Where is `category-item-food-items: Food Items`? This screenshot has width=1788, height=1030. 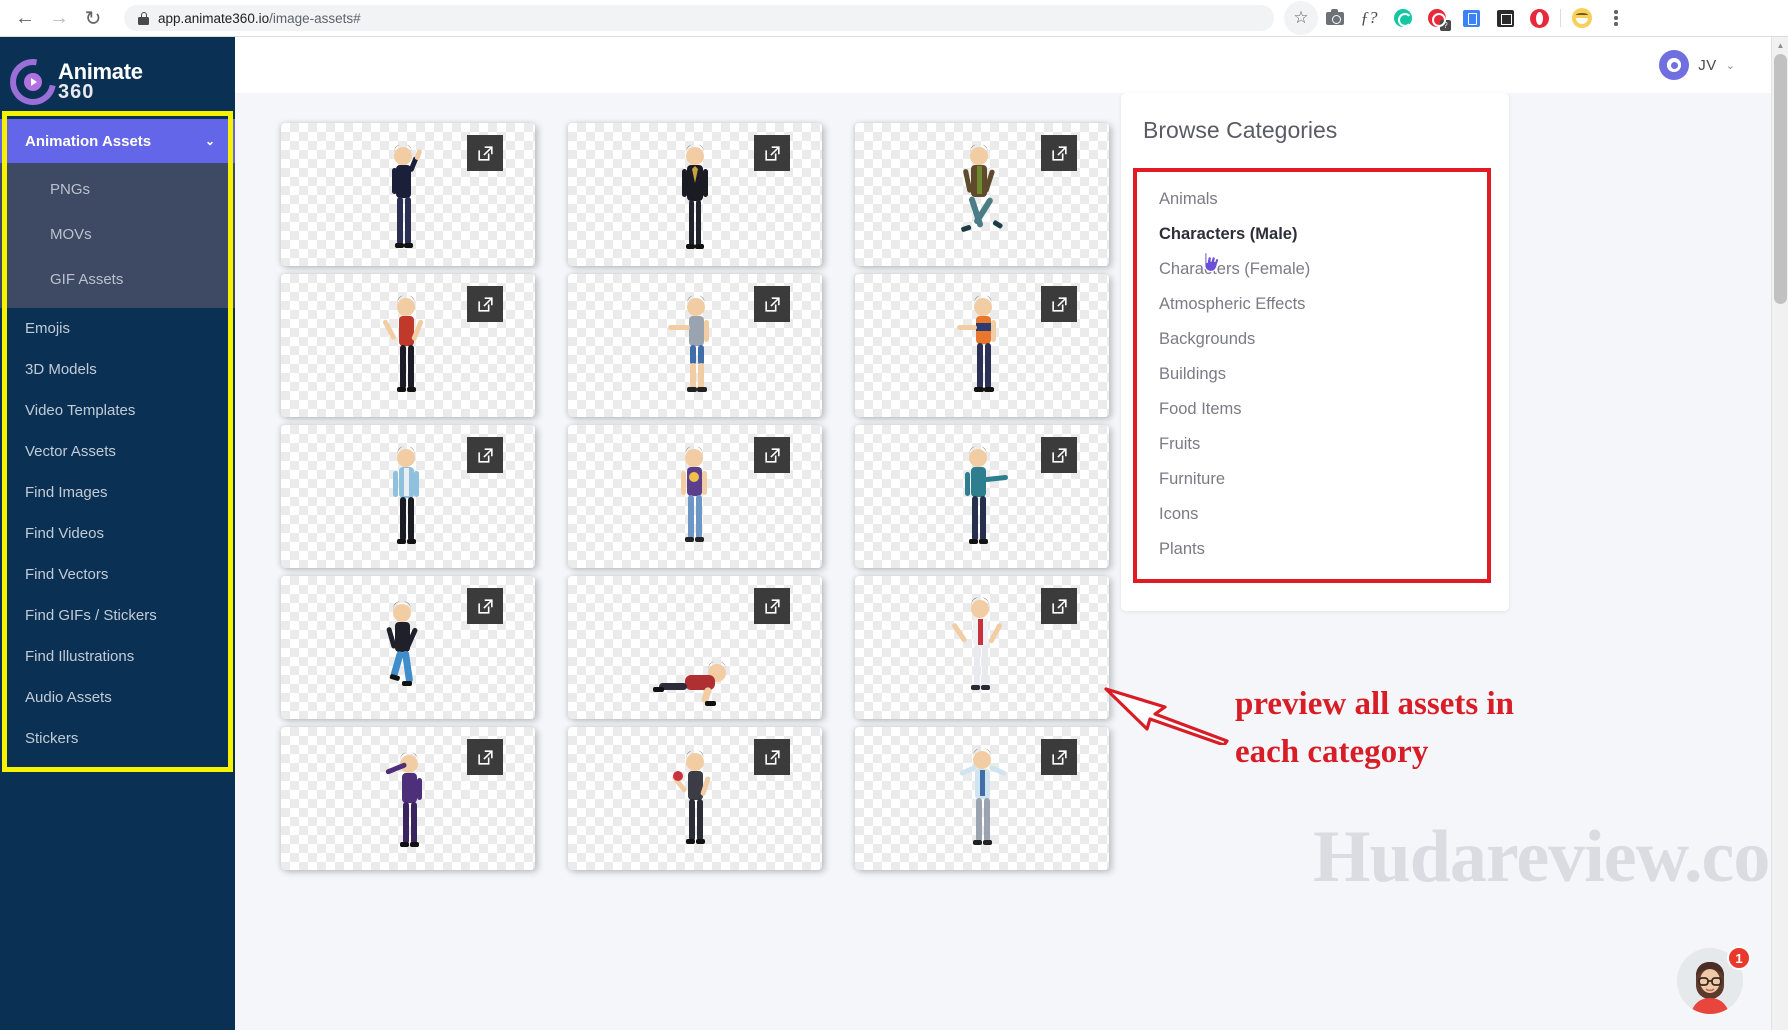 category-item-food-items: Food Items is located at coordinates (1312, 409).